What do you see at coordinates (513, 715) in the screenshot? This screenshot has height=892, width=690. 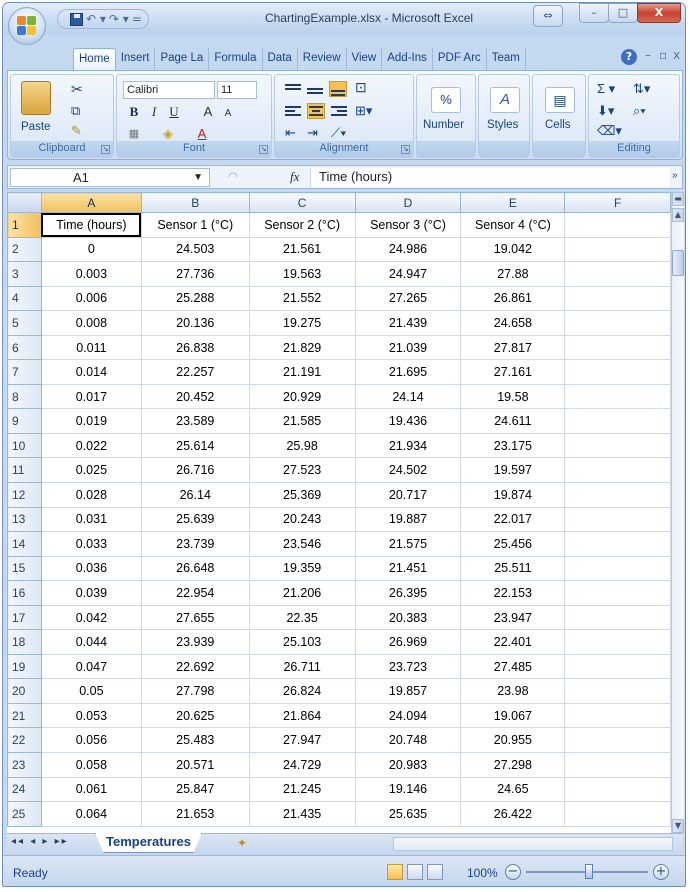 I see `data-cell: 19.067` at bounding box center [513, 715].